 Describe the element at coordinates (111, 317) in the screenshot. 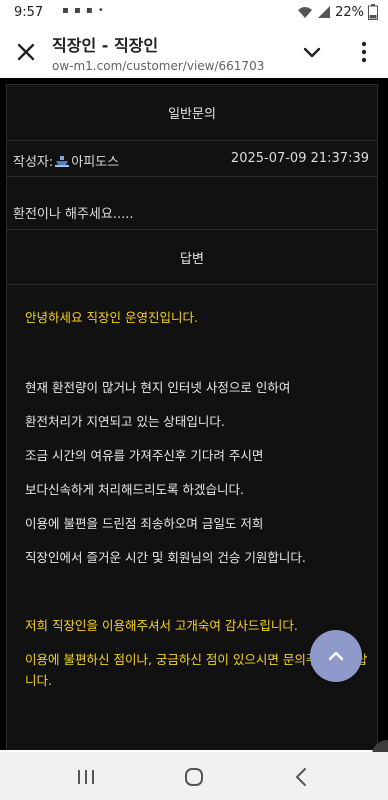

I see `answer-line: 안녕하세요 직장인 운영진입니다.` at that location.